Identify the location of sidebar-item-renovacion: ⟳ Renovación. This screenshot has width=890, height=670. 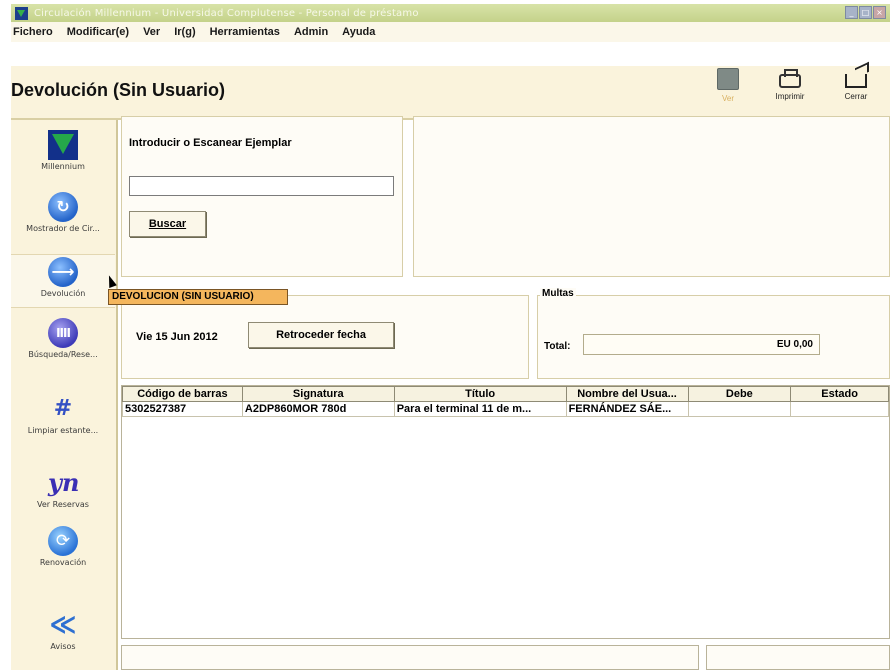
(63, 551).